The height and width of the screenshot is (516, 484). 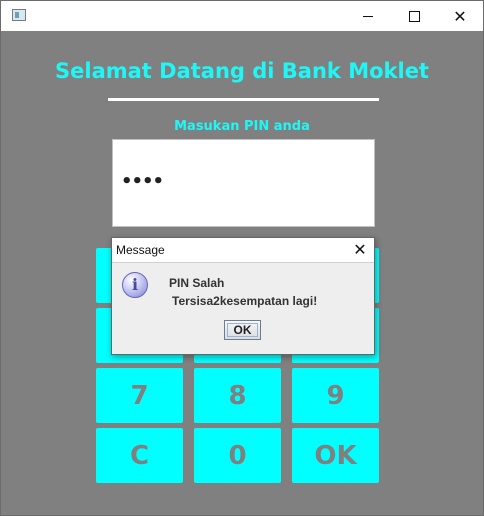 What do you see at coordinates (242, 126) in the screenshot?
I see `pin-label: Masukan PIN anda` at bounding box center [242, 126].